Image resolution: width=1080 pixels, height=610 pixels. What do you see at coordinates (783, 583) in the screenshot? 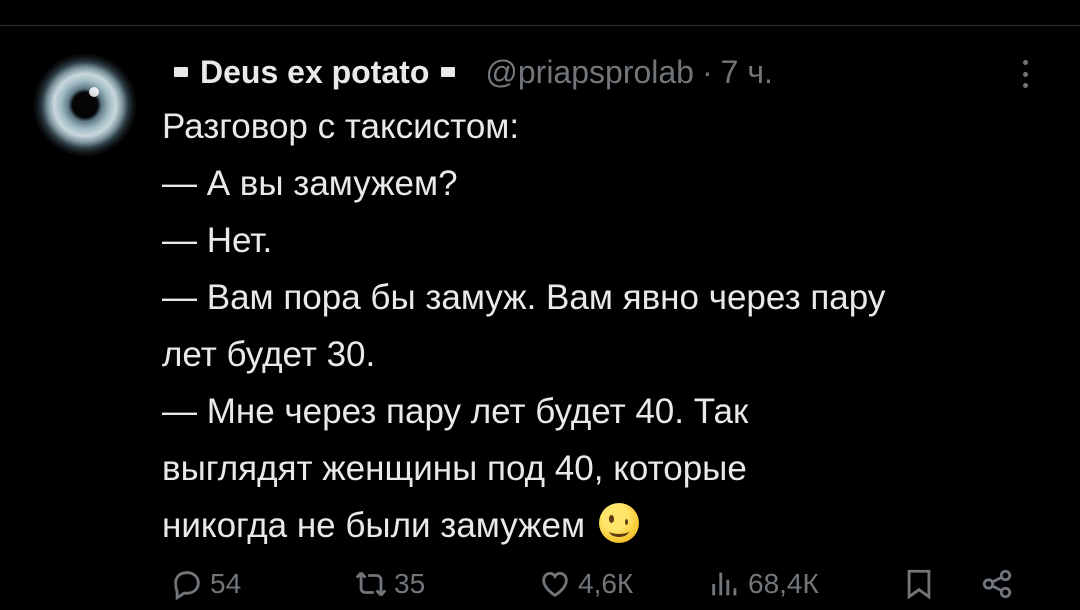
I see `views-count: 68,4К` at bounding box center [783, 583].